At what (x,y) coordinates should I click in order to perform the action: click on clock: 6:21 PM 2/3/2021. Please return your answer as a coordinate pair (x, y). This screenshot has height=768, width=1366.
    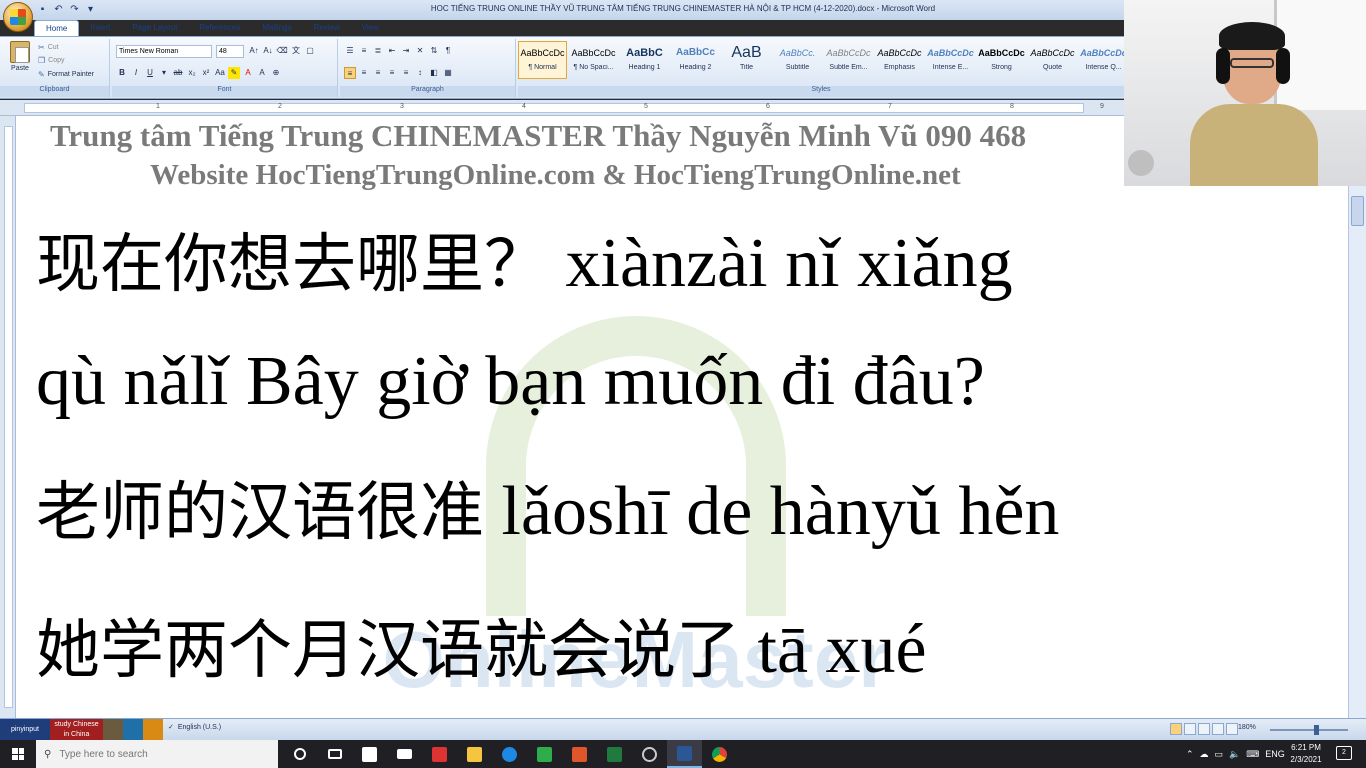
    Looking at the image, I should click on (1306, 754).